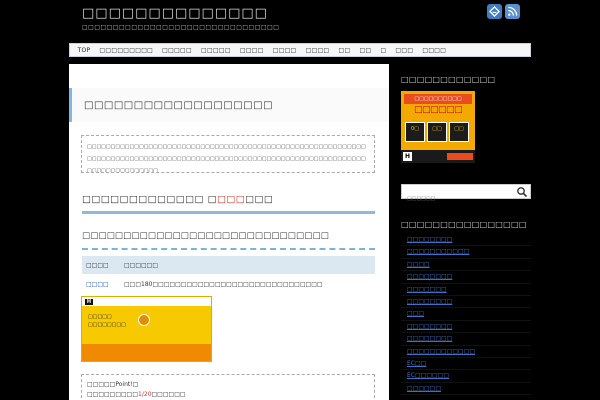 This screenshot has height=400, width=600. I want to click on category-link: □□□□□□□□□□□□, so click(441, 351).